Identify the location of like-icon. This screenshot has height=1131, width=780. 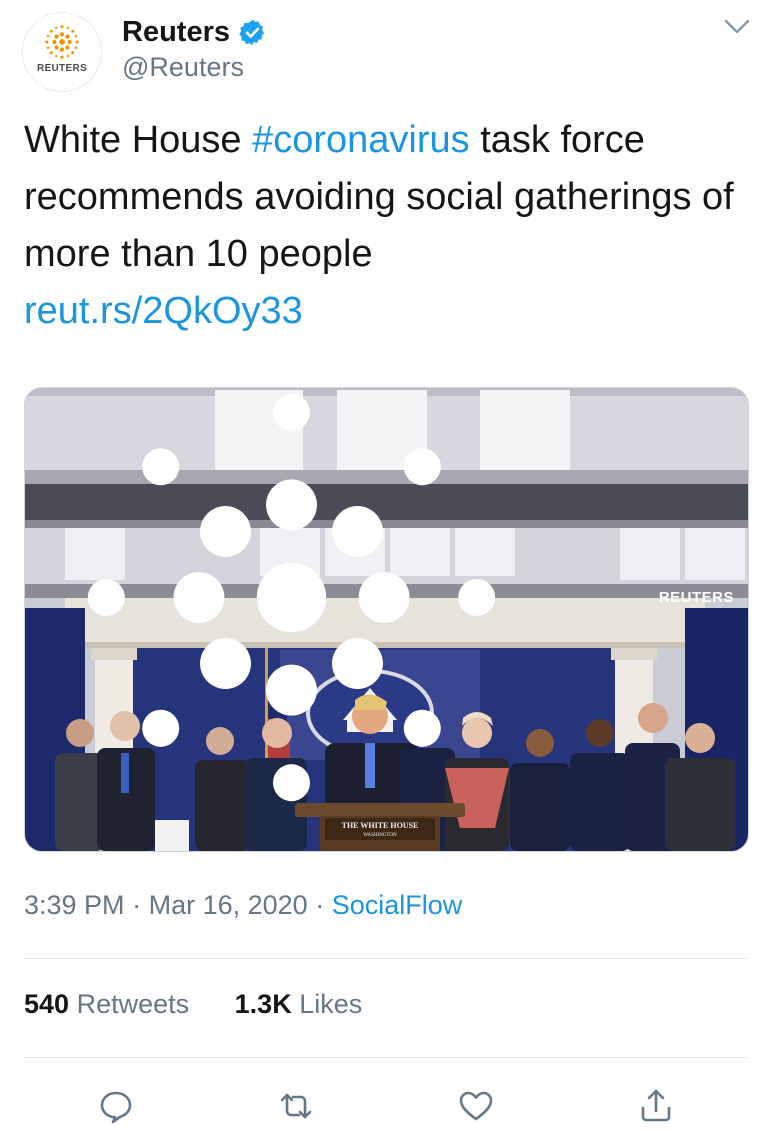
(476, 1106).